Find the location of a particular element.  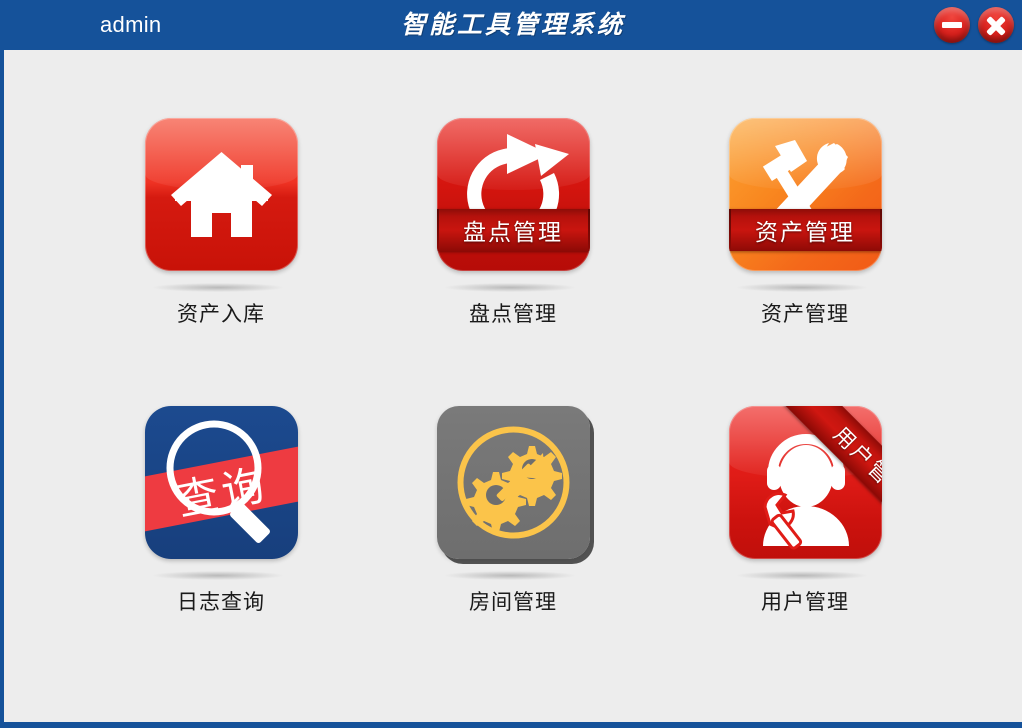

magnifier-search-icon: 查询 is located at coordinates (221, 482).